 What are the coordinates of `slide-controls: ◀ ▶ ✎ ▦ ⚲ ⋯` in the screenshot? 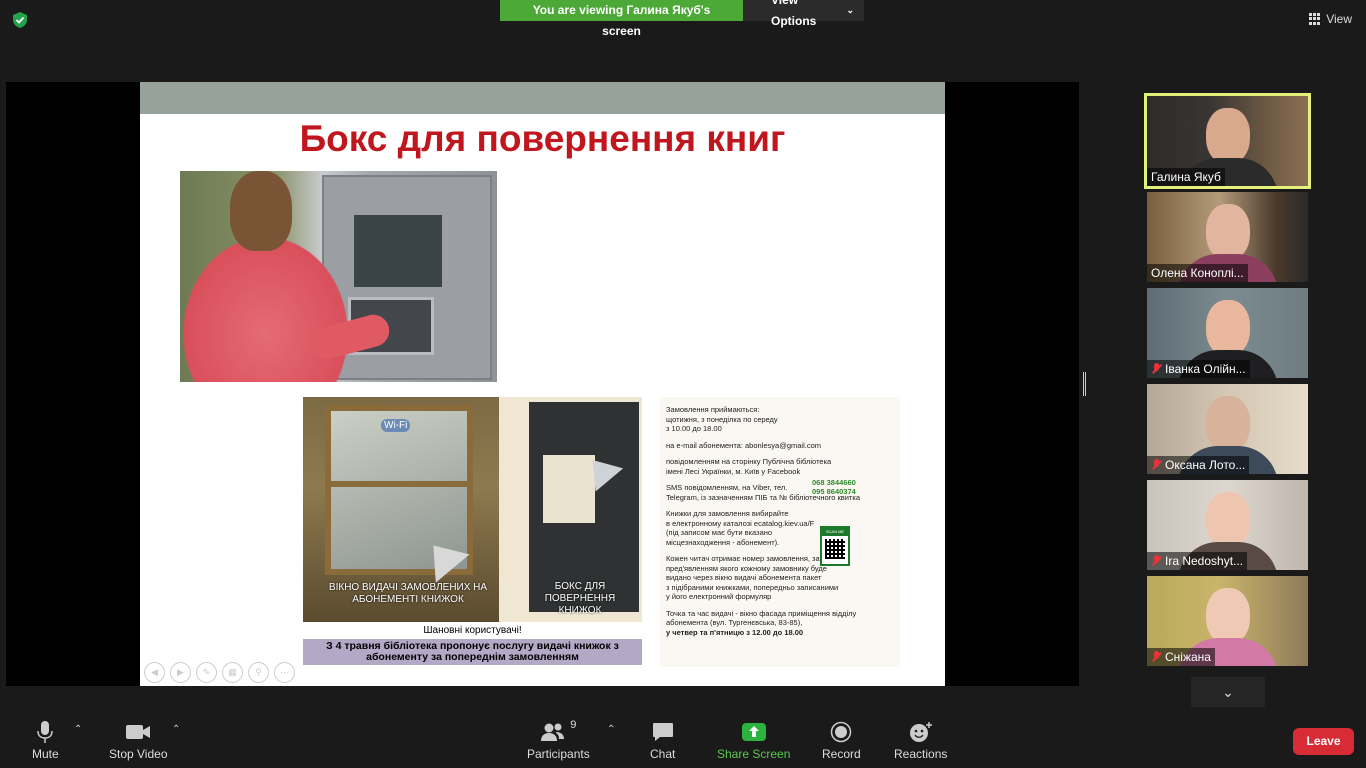 It's located at (219, 672).